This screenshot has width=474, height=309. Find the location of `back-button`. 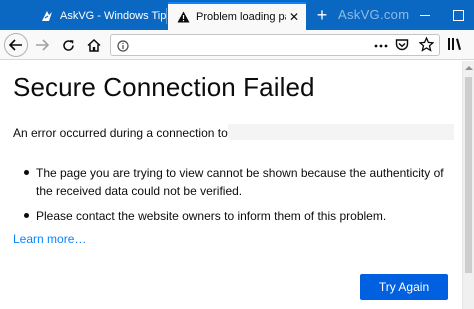

back-button is located at coordinates (16, 45).